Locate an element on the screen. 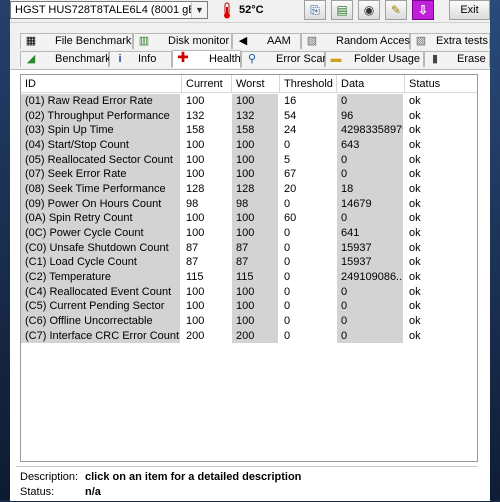  download-button: ⇩ is located at coordinates (423, 10).